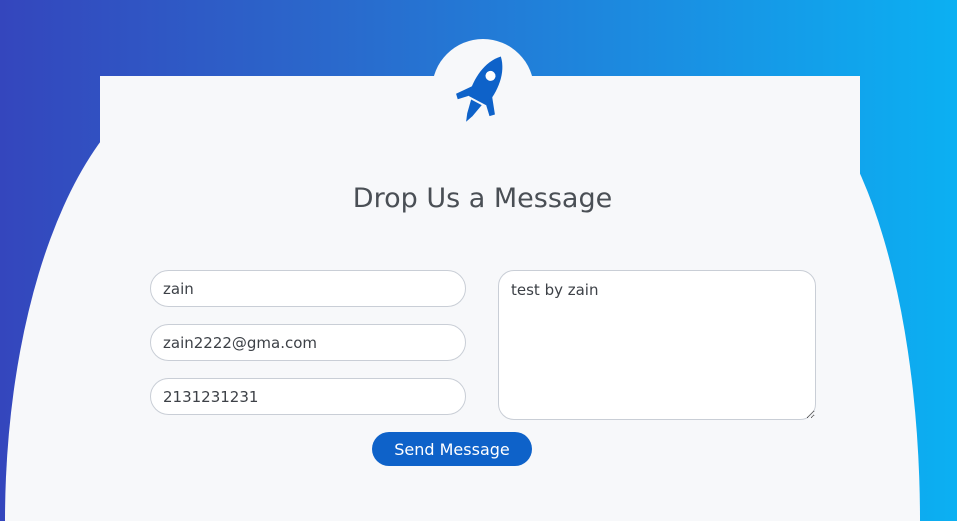 The height and width of the screenshot is (521, 957). What do you see at coordinates (308, 288) in the screenshot?
I see `name-input` at bounding box center [308, 288].